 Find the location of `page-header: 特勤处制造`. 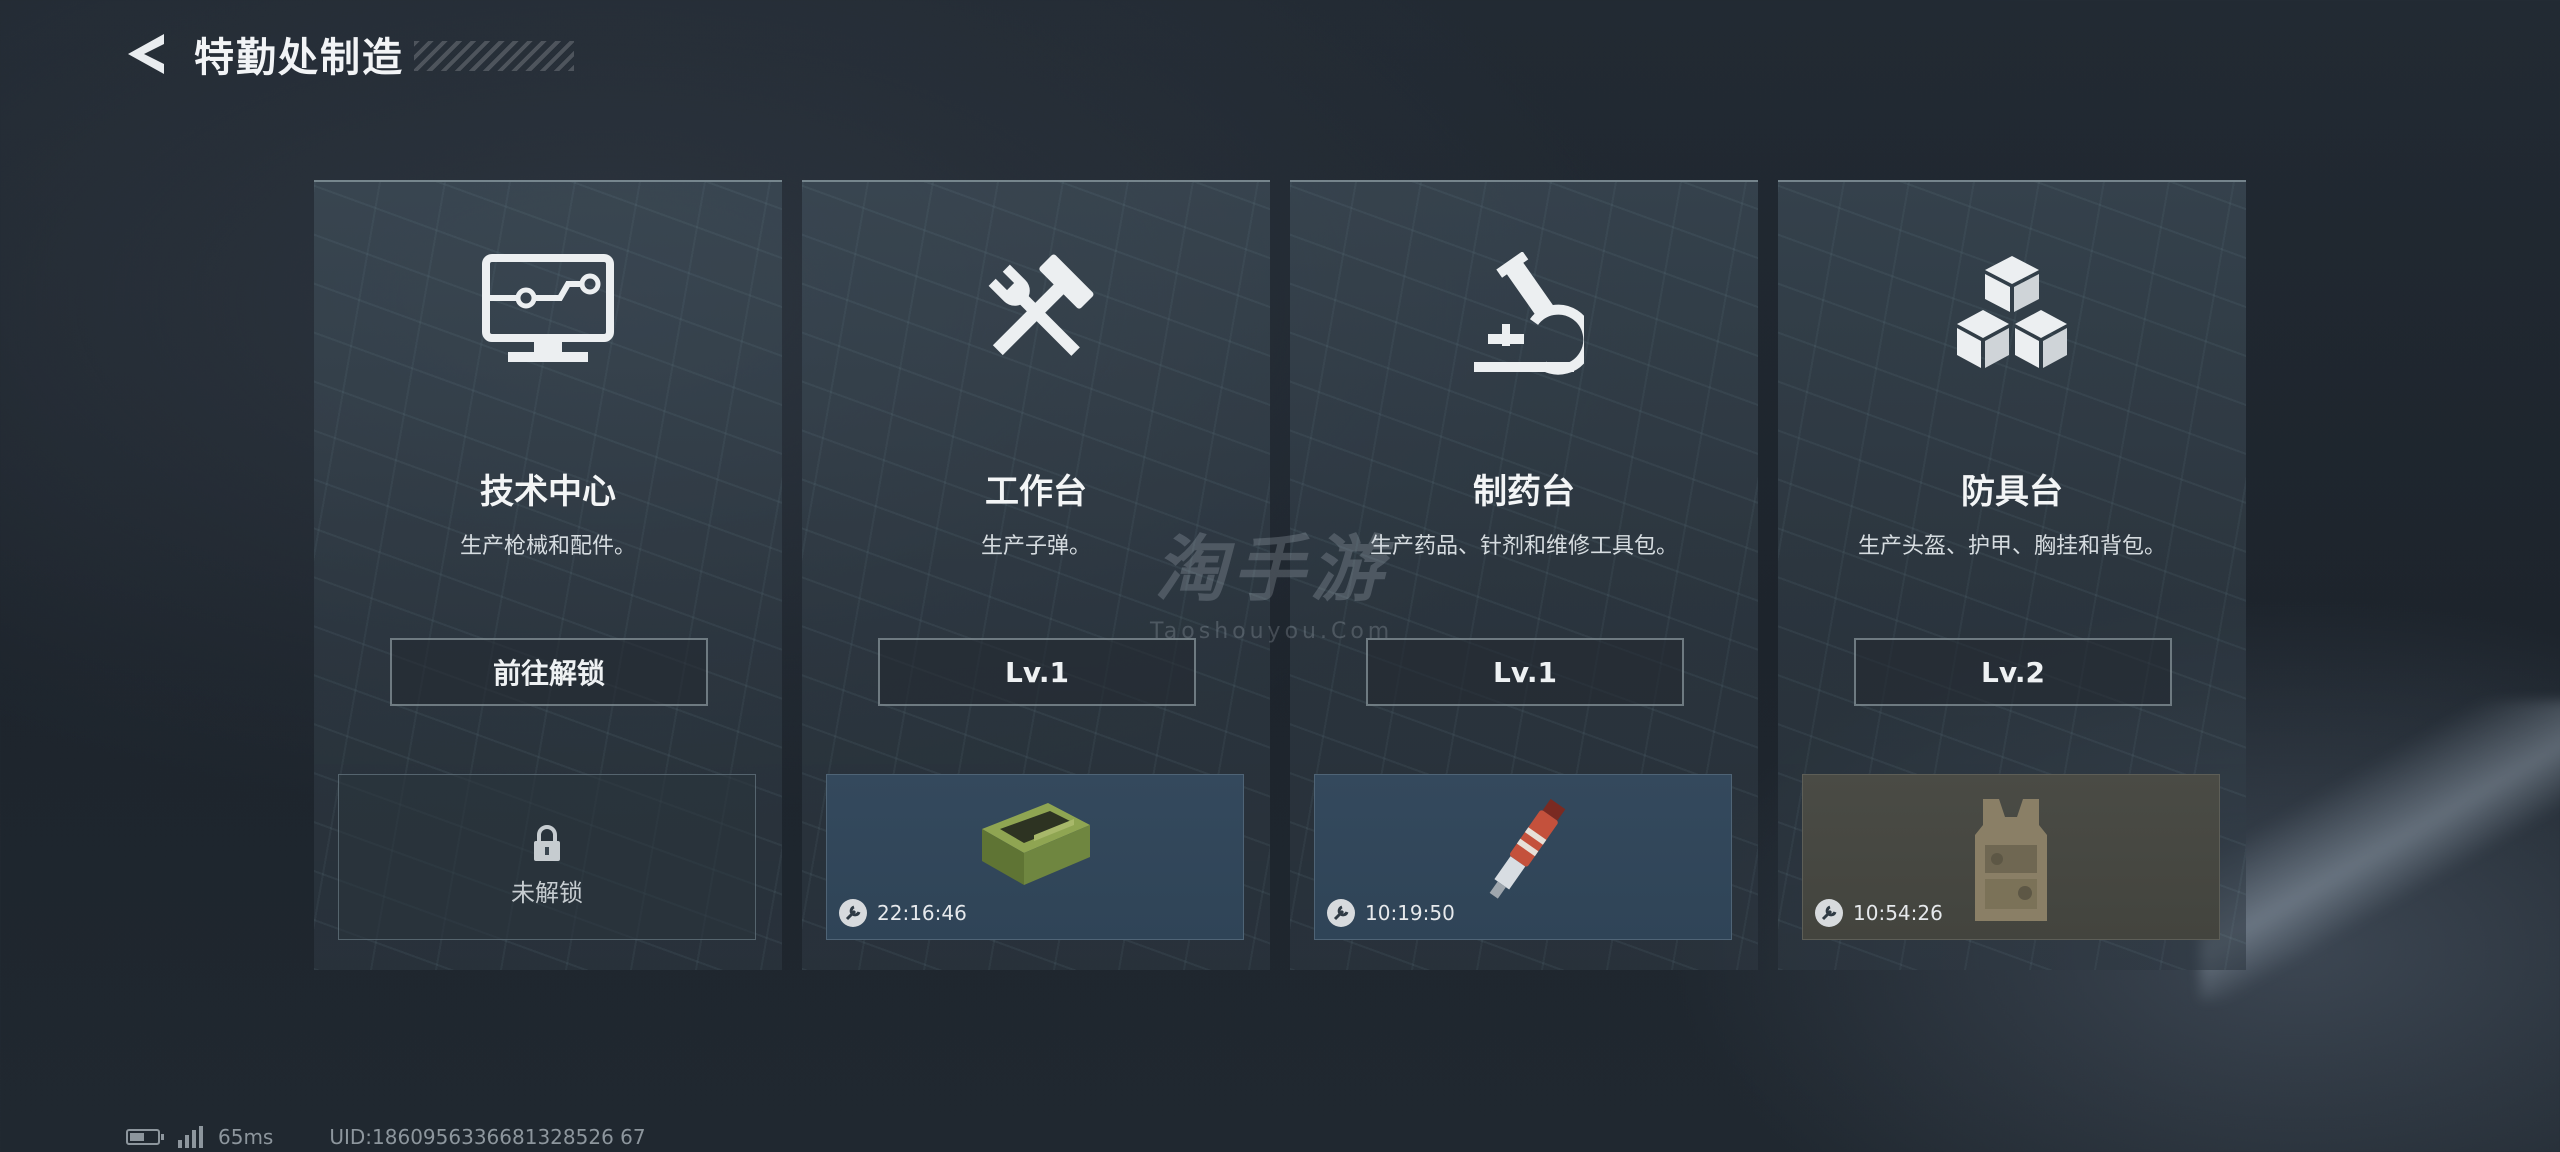

page-header: 特勤处制造 is located at coordinates (349, 54).